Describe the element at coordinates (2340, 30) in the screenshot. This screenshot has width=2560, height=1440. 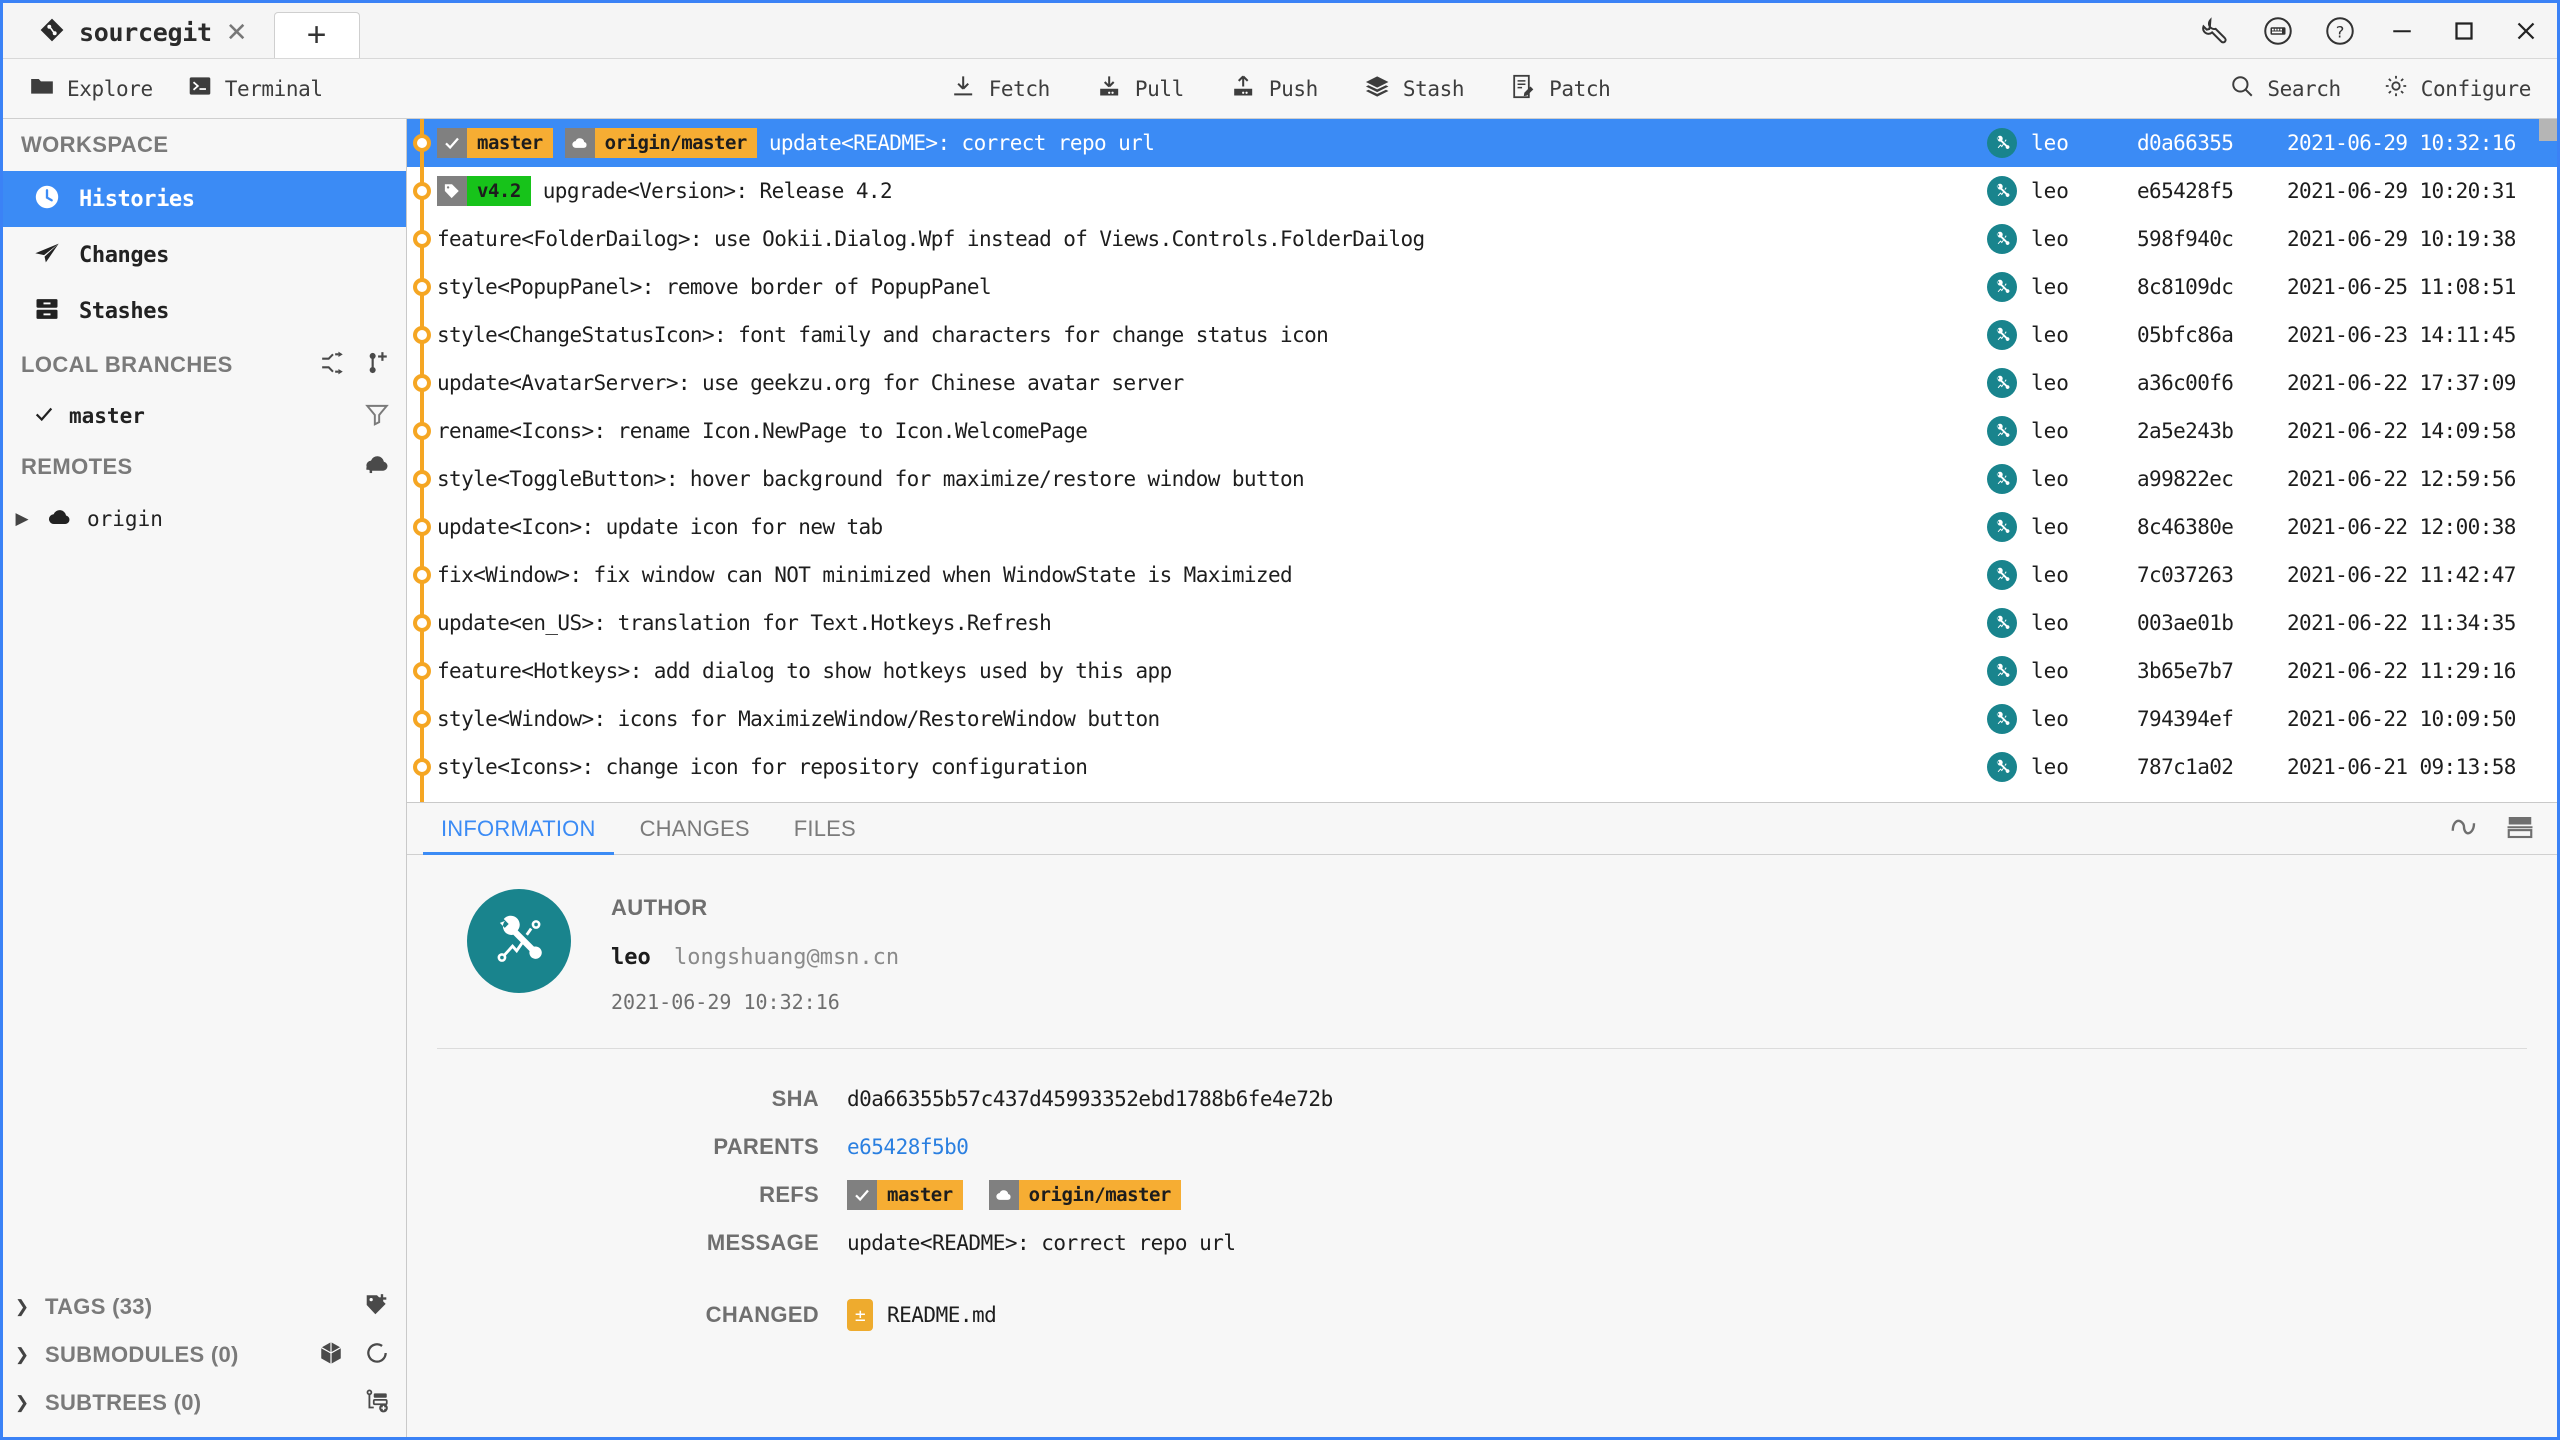
I see `help-icon: ?` at that location.